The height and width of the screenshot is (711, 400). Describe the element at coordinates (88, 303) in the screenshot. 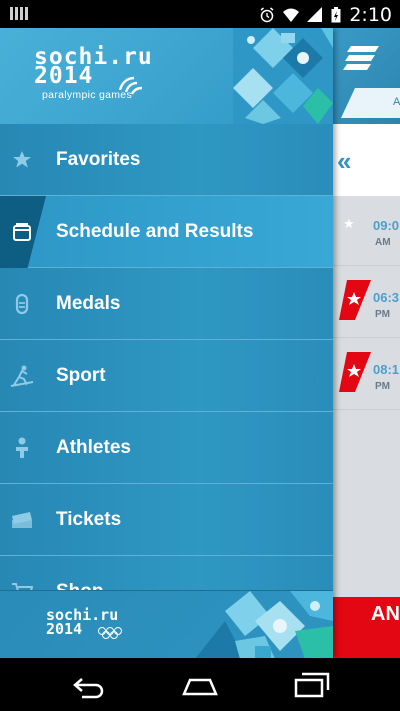

I see `menu-item-label: Medals` at that location.